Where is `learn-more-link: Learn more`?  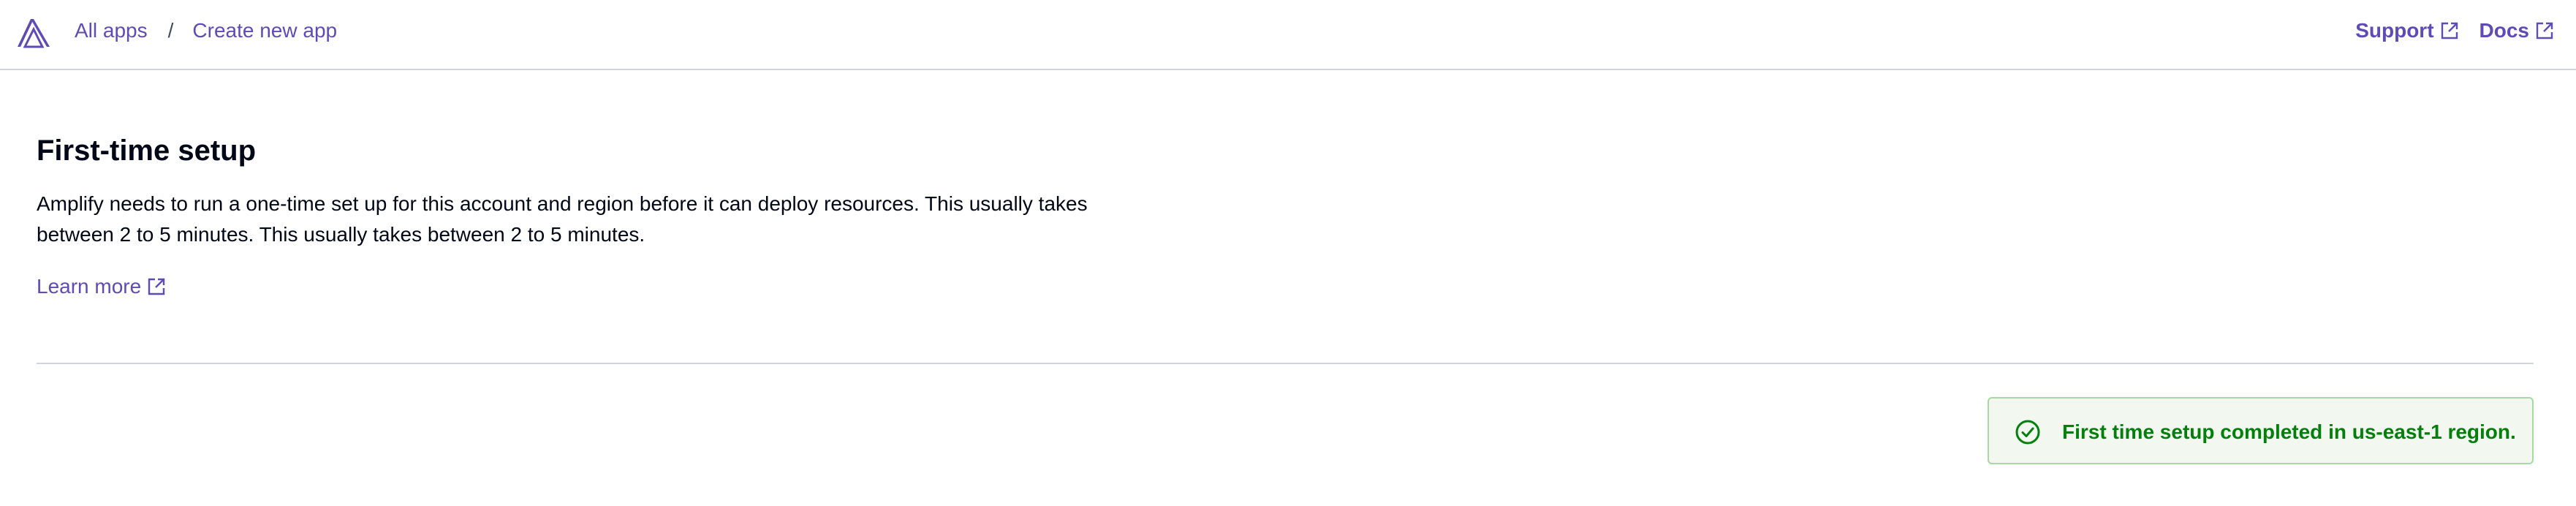
learn-more-link: Learn more is located at coordinates (101, 286).